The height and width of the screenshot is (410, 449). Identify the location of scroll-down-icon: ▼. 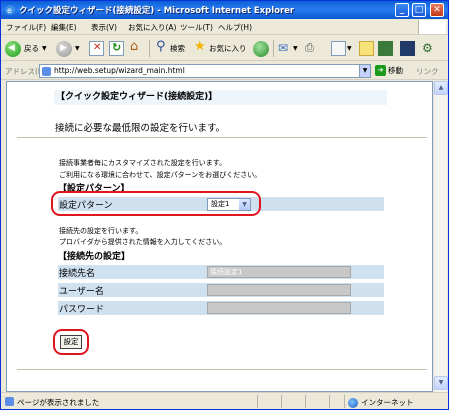
(441, 383).